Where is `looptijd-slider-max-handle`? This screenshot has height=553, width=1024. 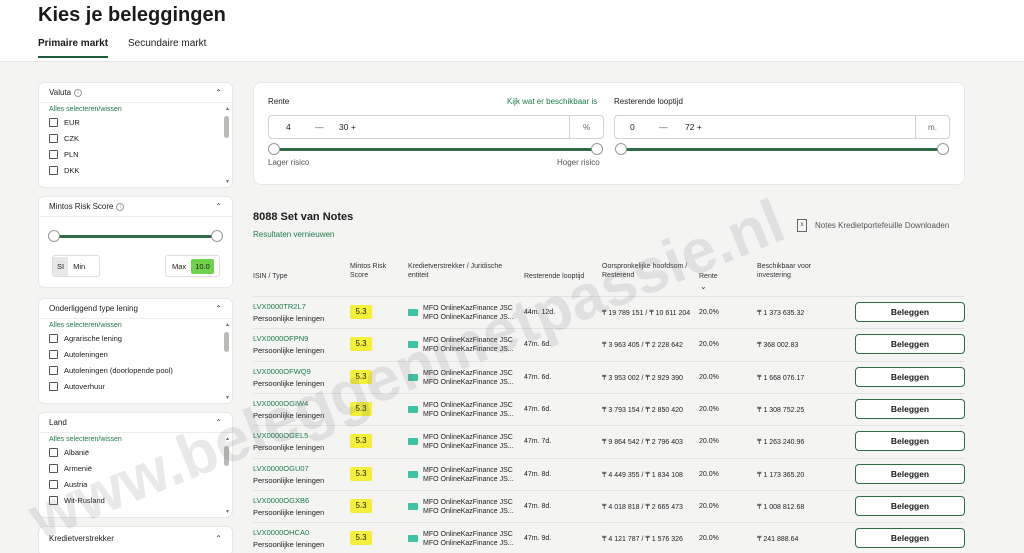
looptijd-slider-max-handle is located at coordinates (943, 149).